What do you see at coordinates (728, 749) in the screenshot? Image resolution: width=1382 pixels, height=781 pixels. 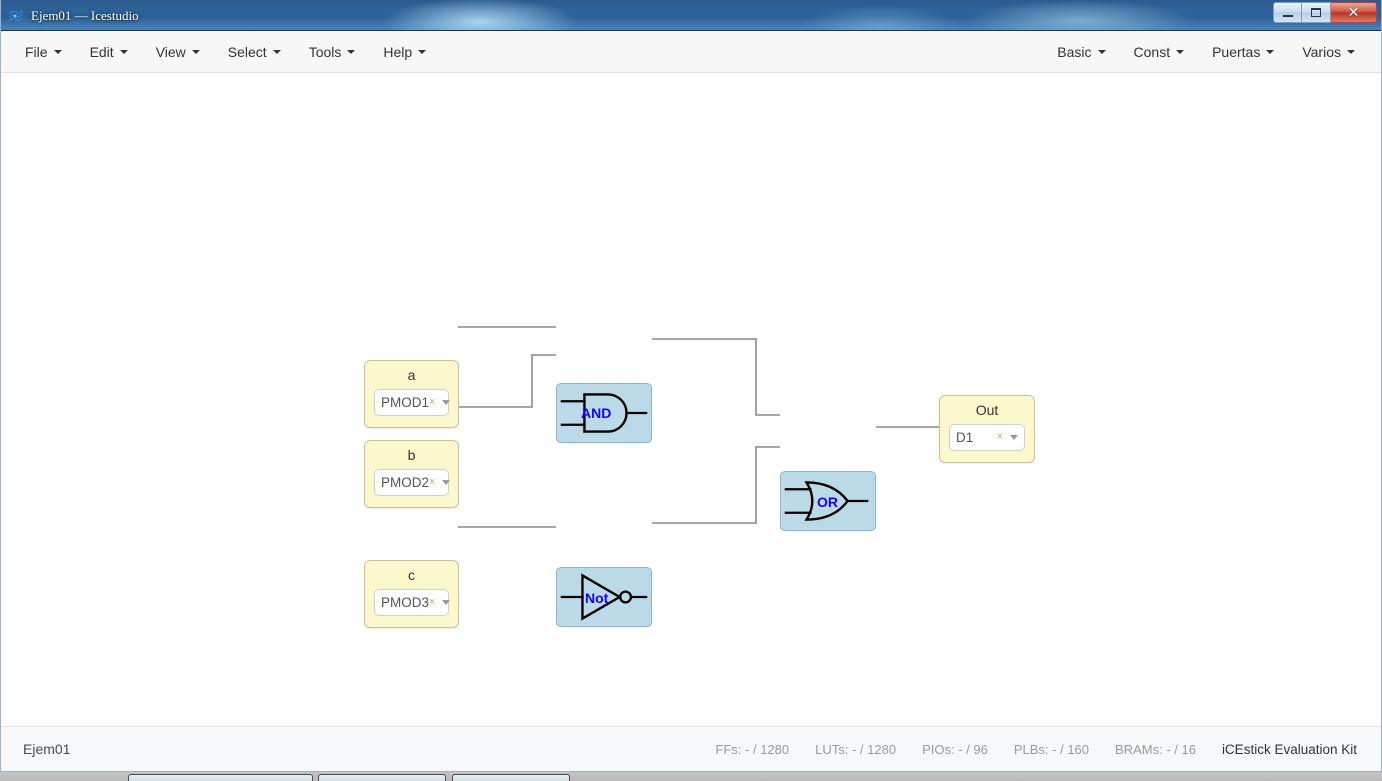 I see `stat-key: FFs:` at bounding box center [728, 749].